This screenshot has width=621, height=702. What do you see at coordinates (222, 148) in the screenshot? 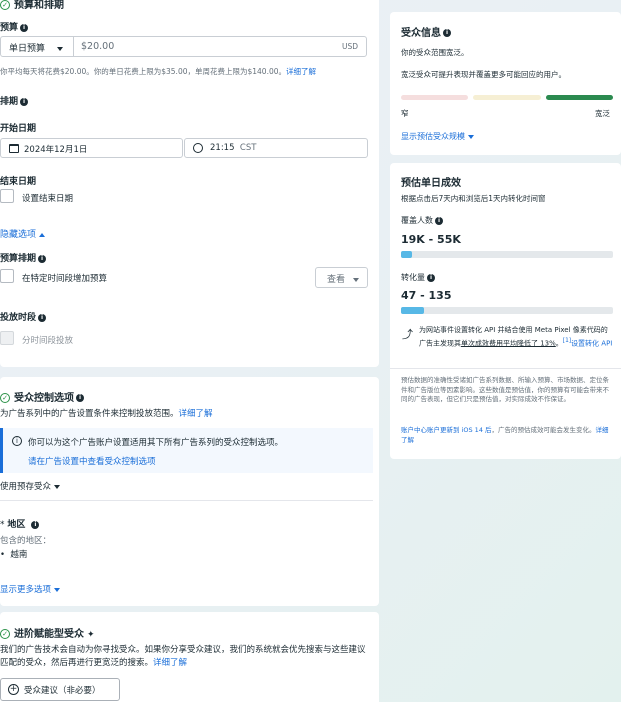
I see `start-time-text: 21:15` at bounding box center [222, 148].